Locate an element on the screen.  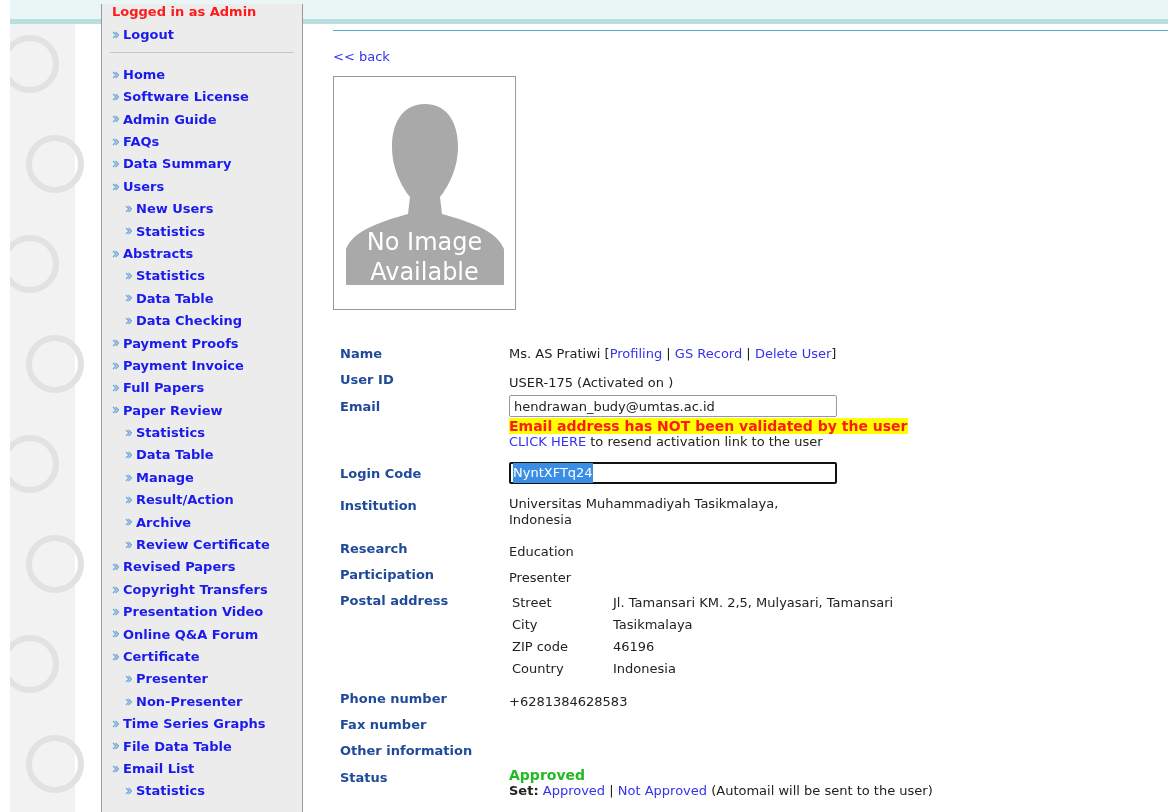
field-label: Institution is located at coordinates (379, 506).